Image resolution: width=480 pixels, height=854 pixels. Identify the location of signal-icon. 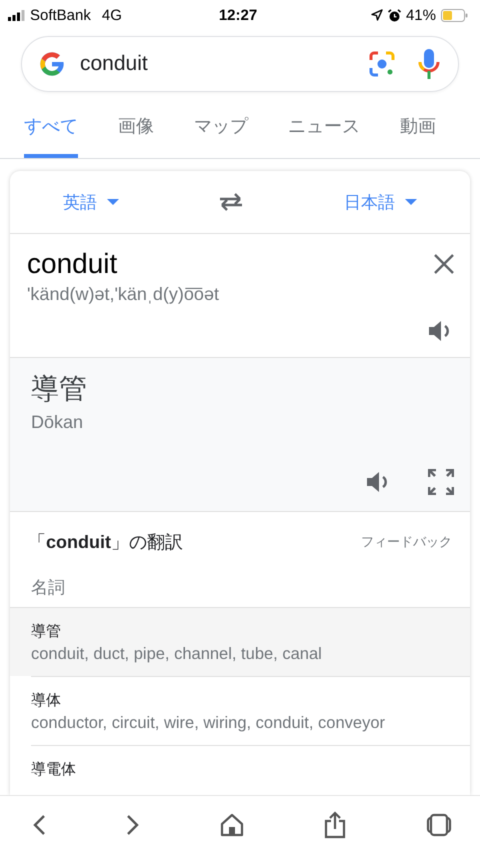
(16, 15).